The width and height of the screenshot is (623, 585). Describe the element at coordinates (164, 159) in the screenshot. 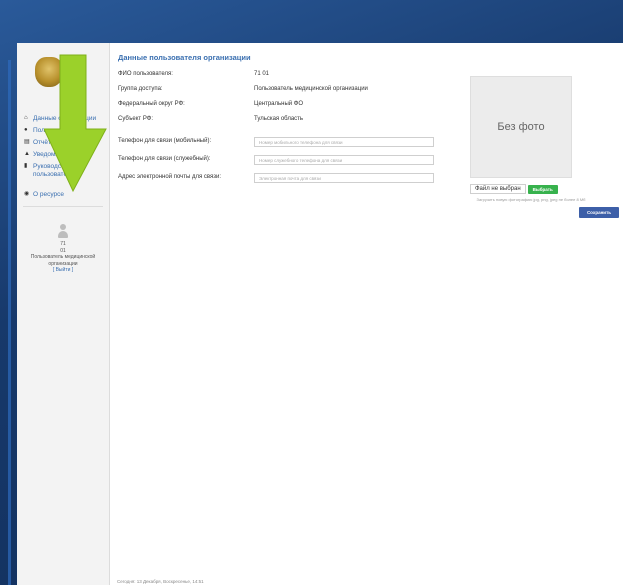

I see `work-phone-label: Телефон для связи (служебный):` at that location.